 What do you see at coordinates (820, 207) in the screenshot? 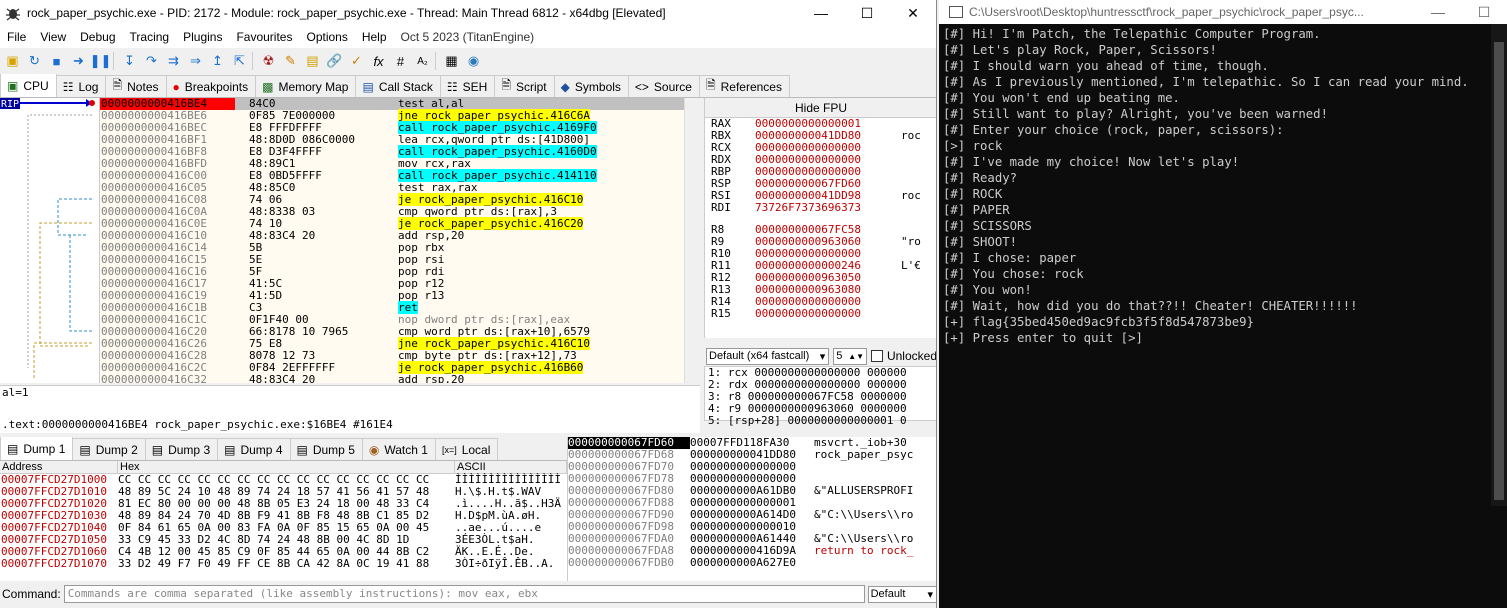
I see `register-row: RDI 73726F7373696373` at bounding box center [820, 207].